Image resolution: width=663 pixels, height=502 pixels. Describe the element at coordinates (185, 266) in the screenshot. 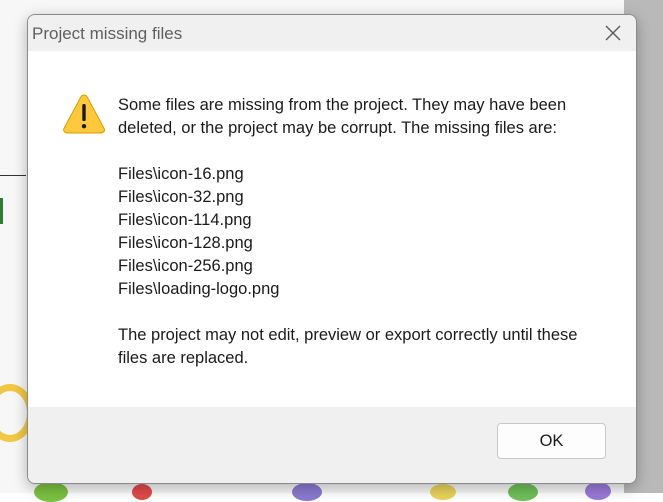

I see `missing-file-item: Files\icon-256.png` at that location.